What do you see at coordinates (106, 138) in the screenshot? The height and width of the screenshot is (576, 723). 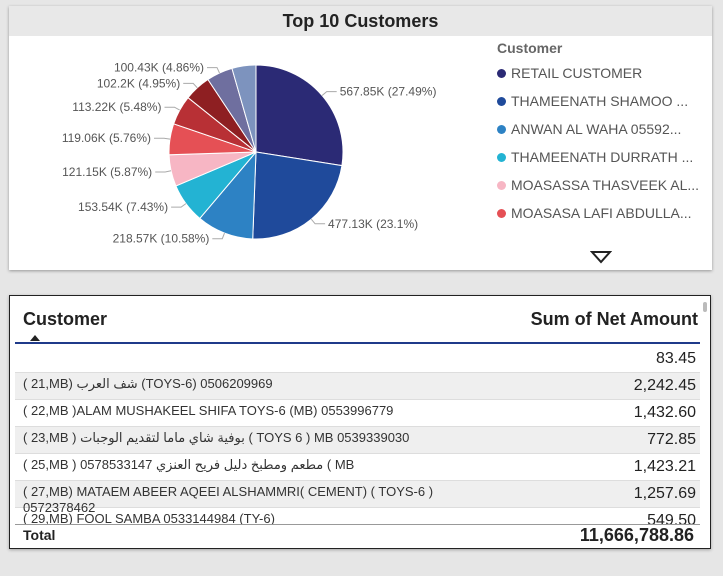 I see `slice-data-label: 119.06K (5.76%)` at bounding box center [106, 138].